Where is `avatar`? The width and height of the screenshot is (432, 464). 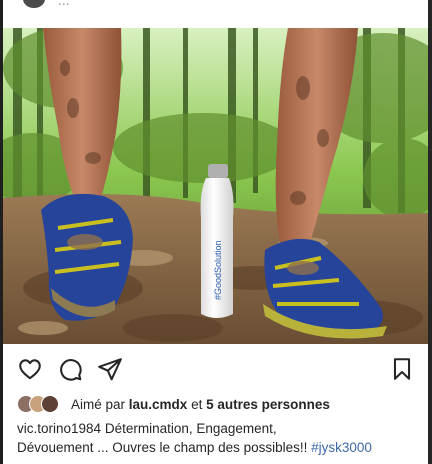
avatar is located at coordinates (50, 404).